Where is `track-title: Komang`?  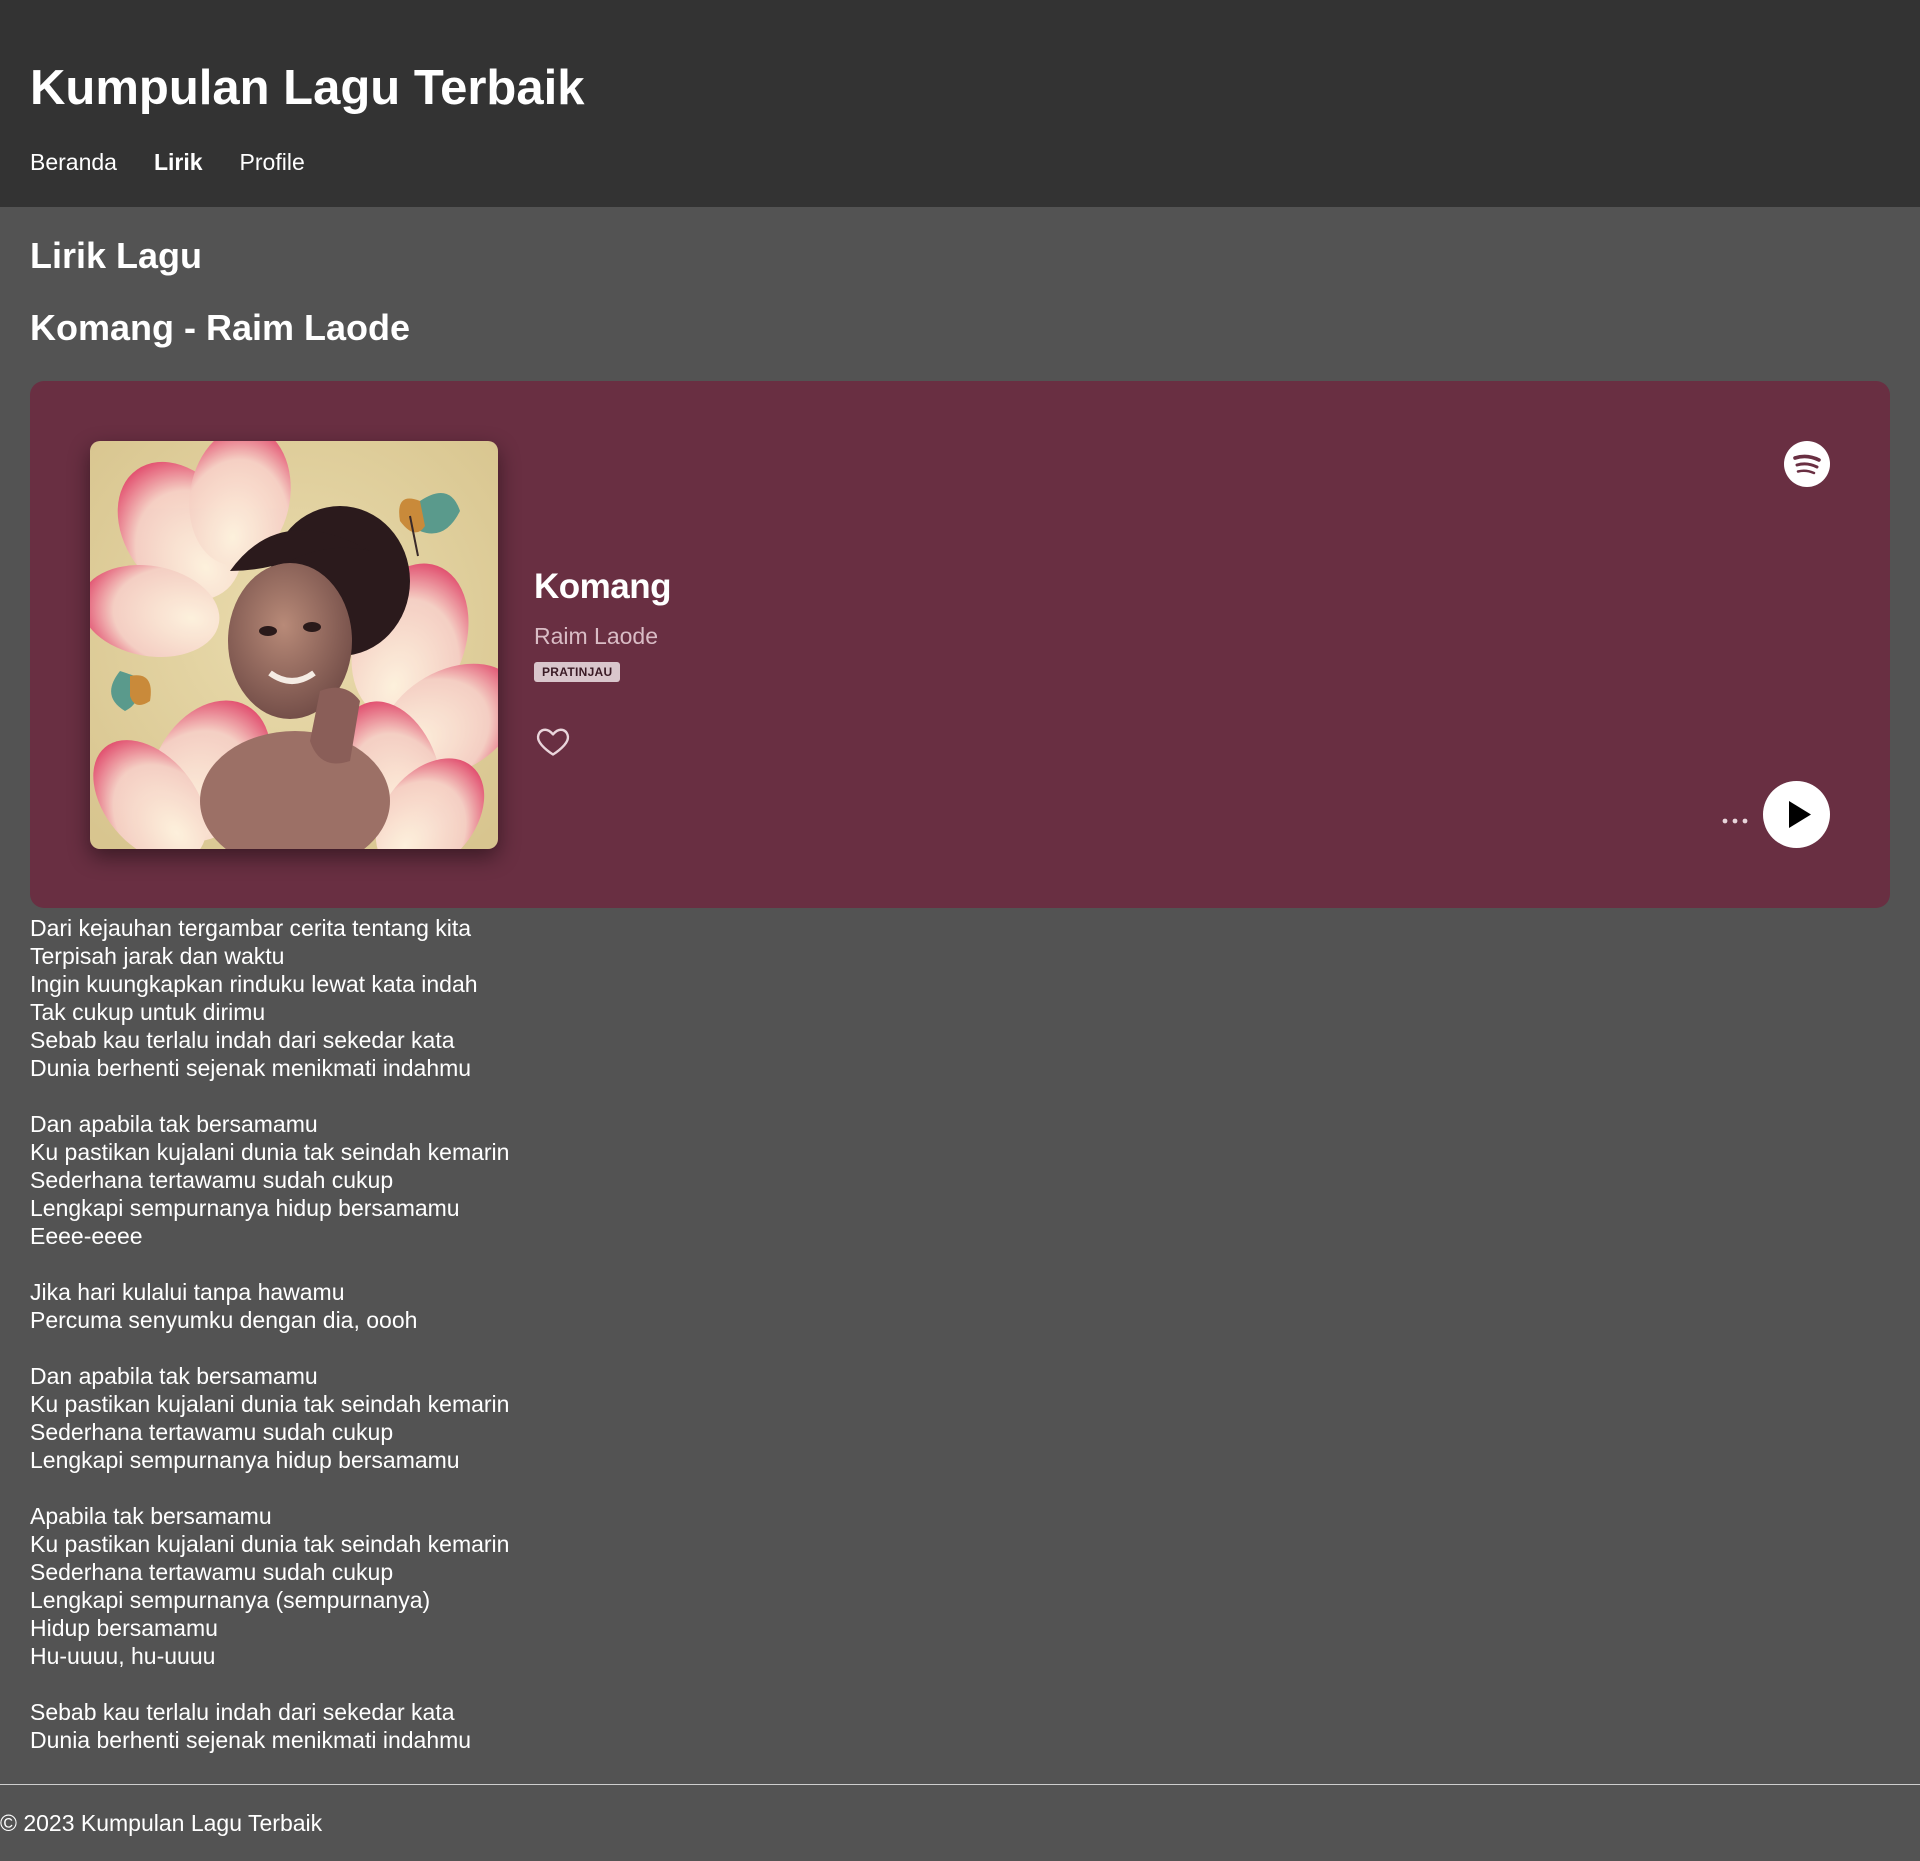 track-title: Komang is located at coordinates (603, 587).